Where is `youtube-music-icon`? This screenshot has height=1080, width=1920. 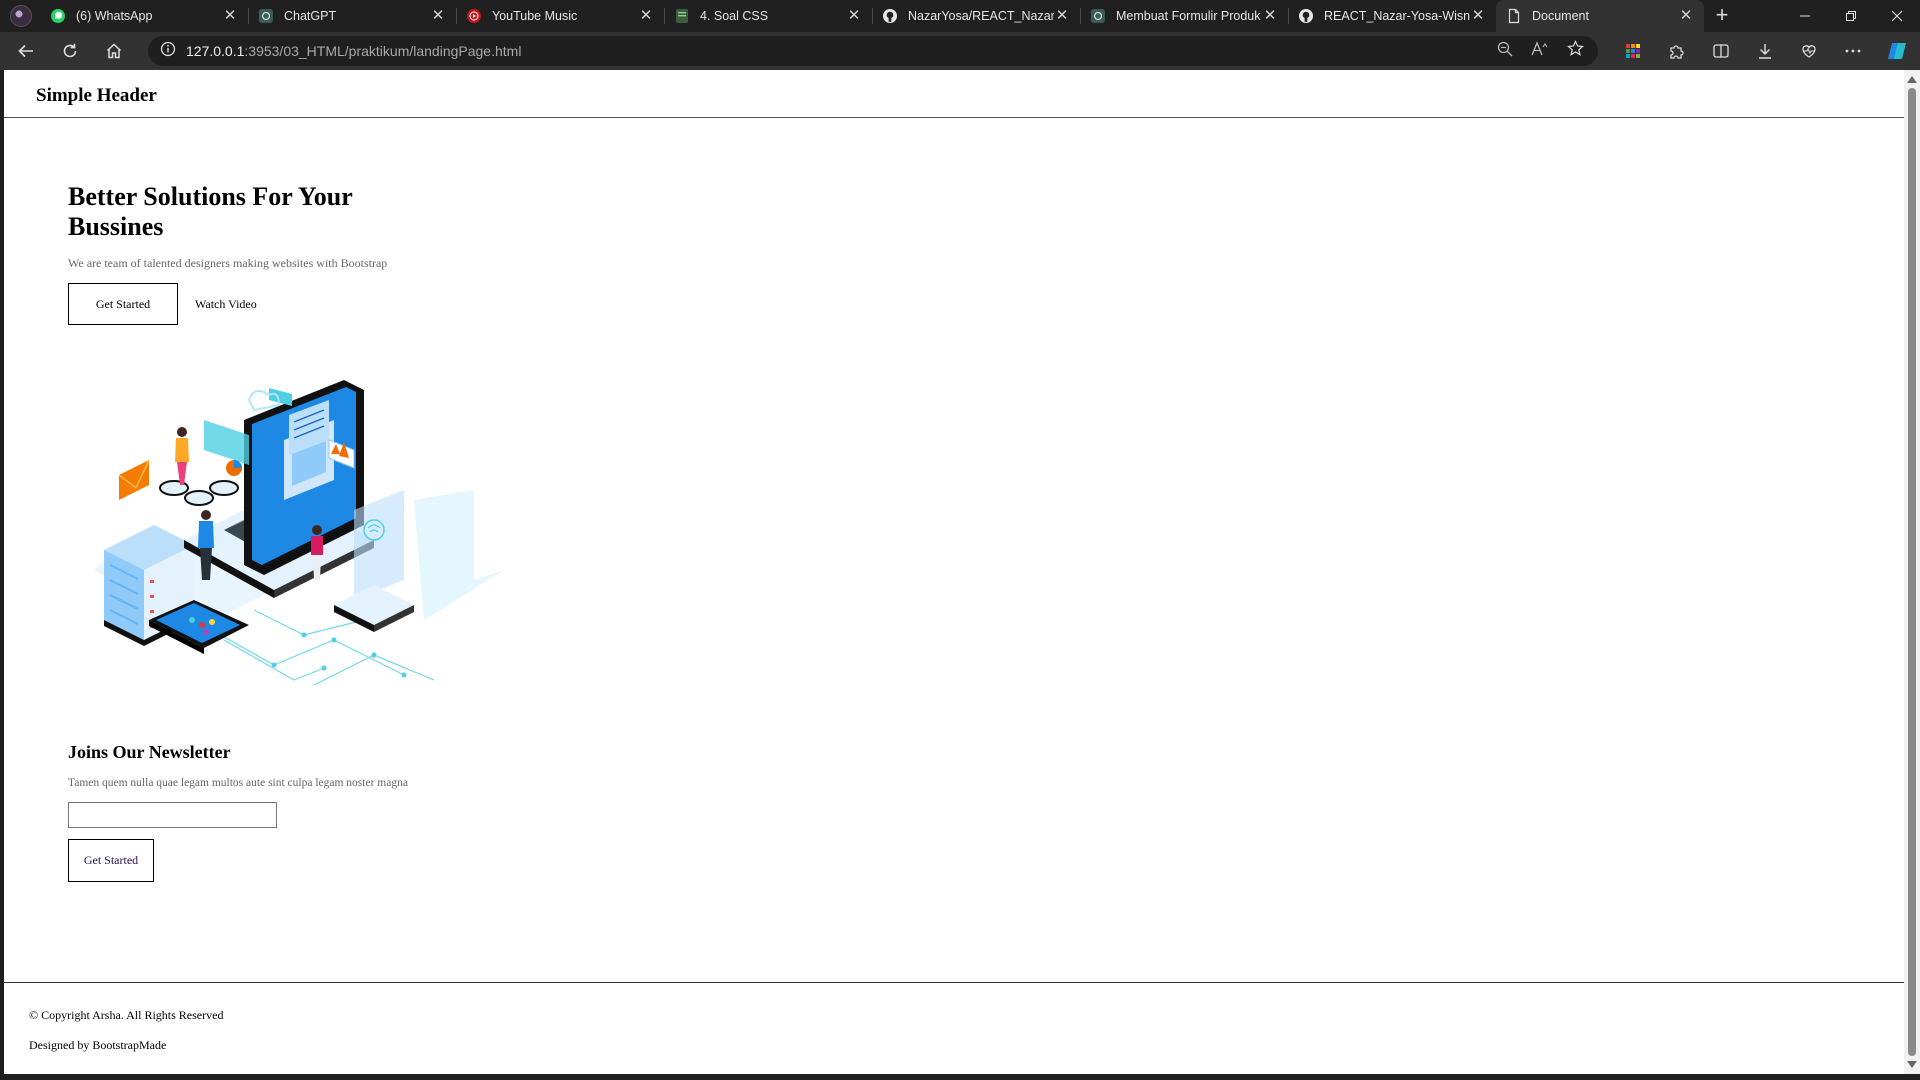 youtube-music-icon is located at coordinates (474, 16).